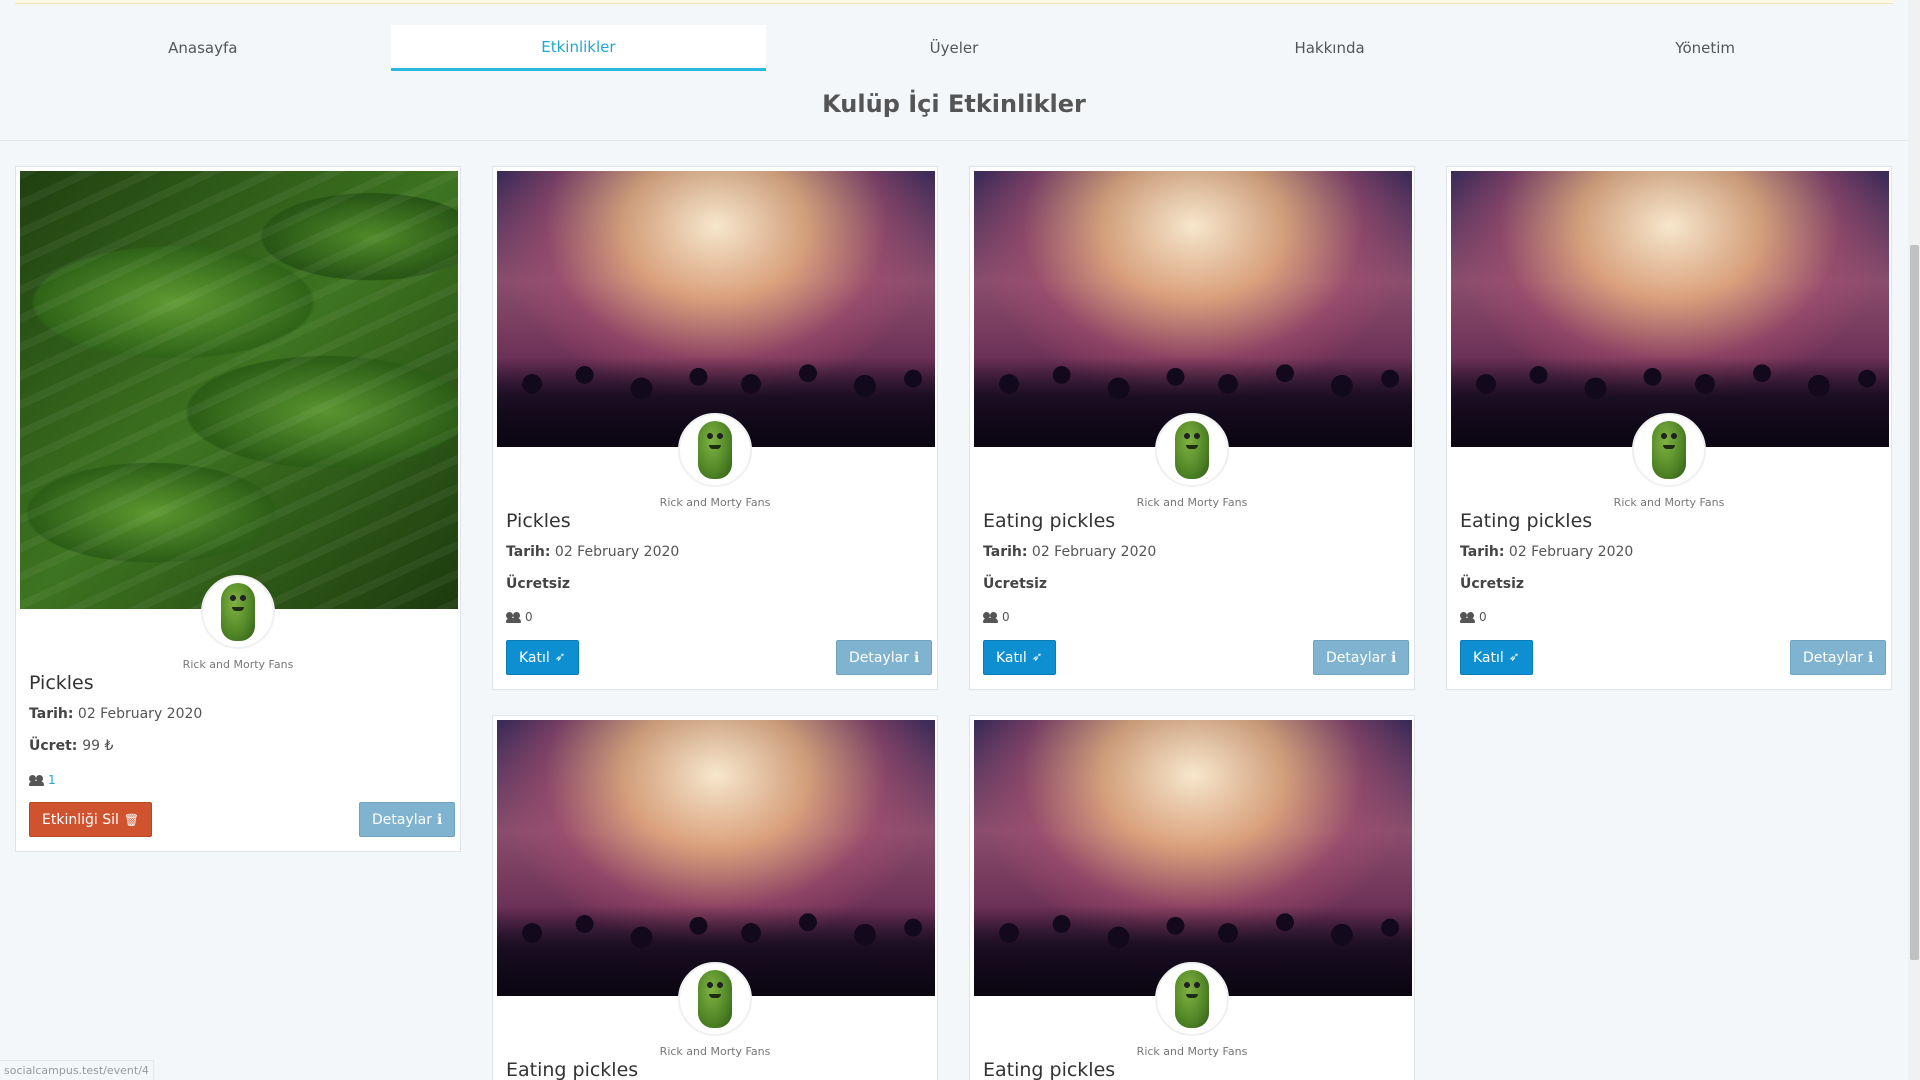 This screenshot has height=1080, width=1920. What do you see at coordinates (1705, 48) in the screenshot?
I see `tab-yonetim: Yönetim` at bounding box center [1705, 48].